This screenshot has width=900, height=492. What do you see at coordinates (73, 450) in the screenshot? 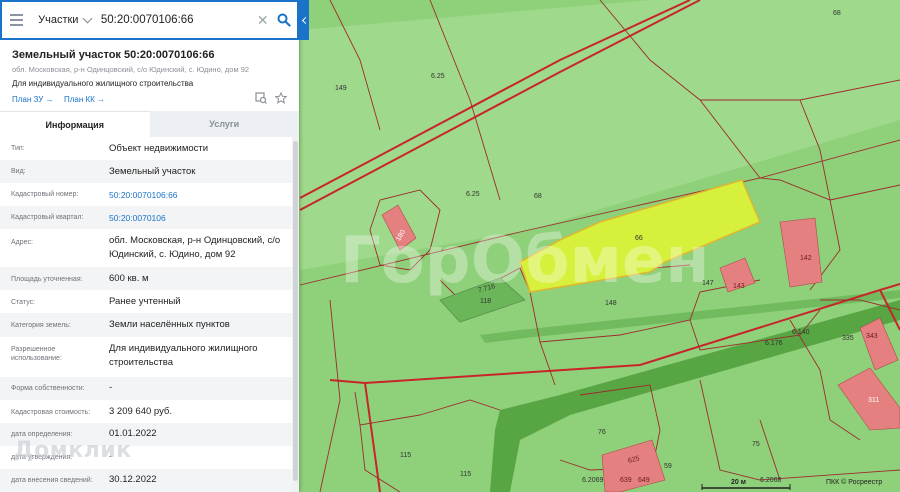
I see `panel-watermark: Домклик` at bounding box center [73, 450].